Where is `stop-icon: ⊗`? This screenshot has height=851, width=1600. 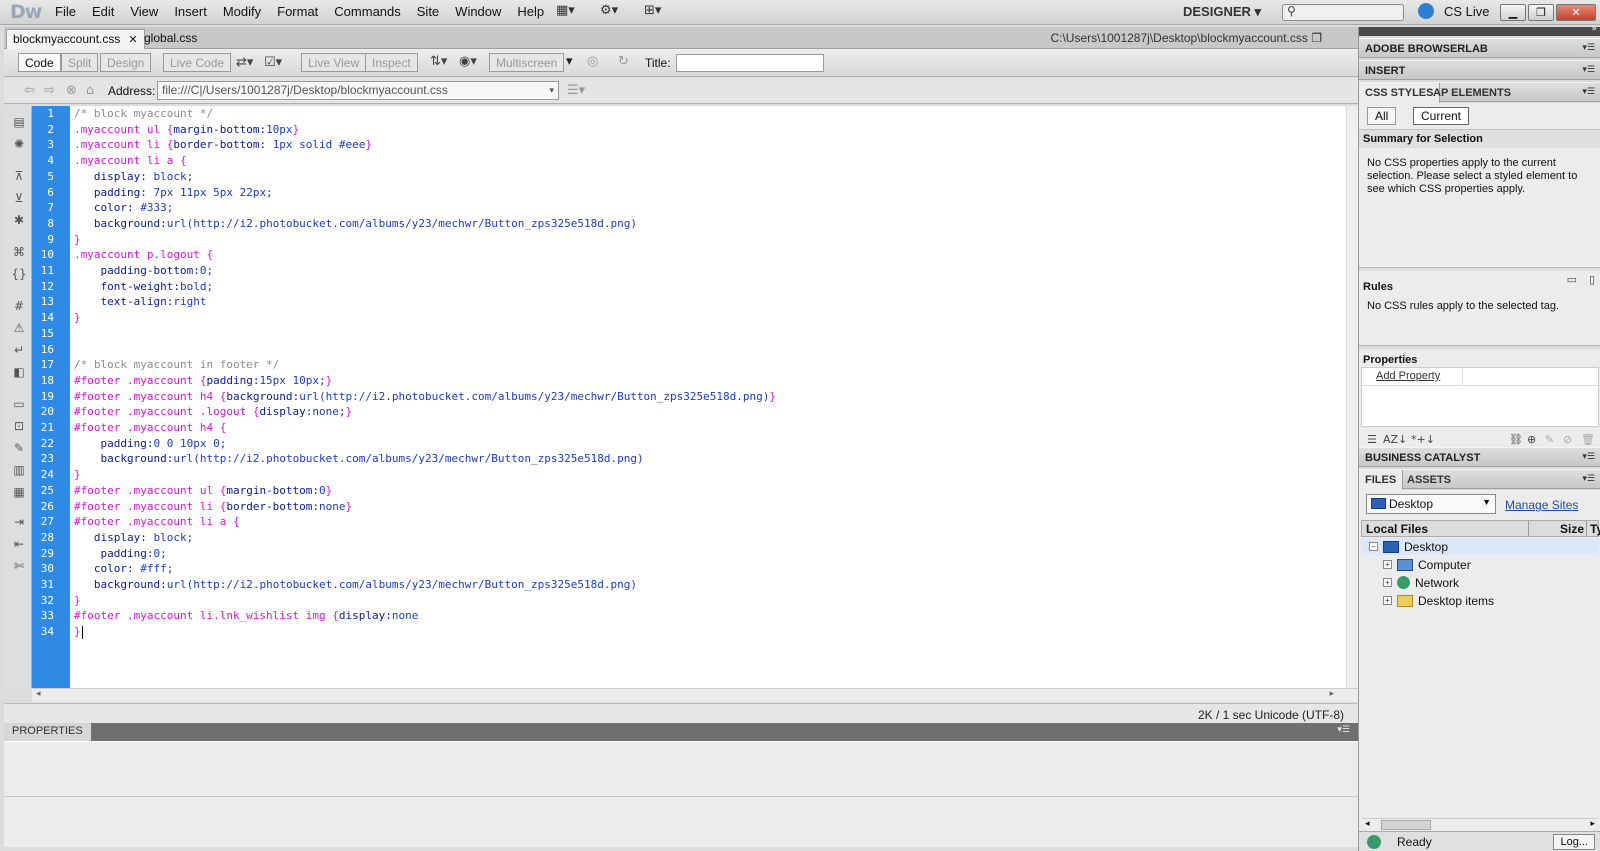 stop-icon: ⊗ is located at coordinates (71, 90).